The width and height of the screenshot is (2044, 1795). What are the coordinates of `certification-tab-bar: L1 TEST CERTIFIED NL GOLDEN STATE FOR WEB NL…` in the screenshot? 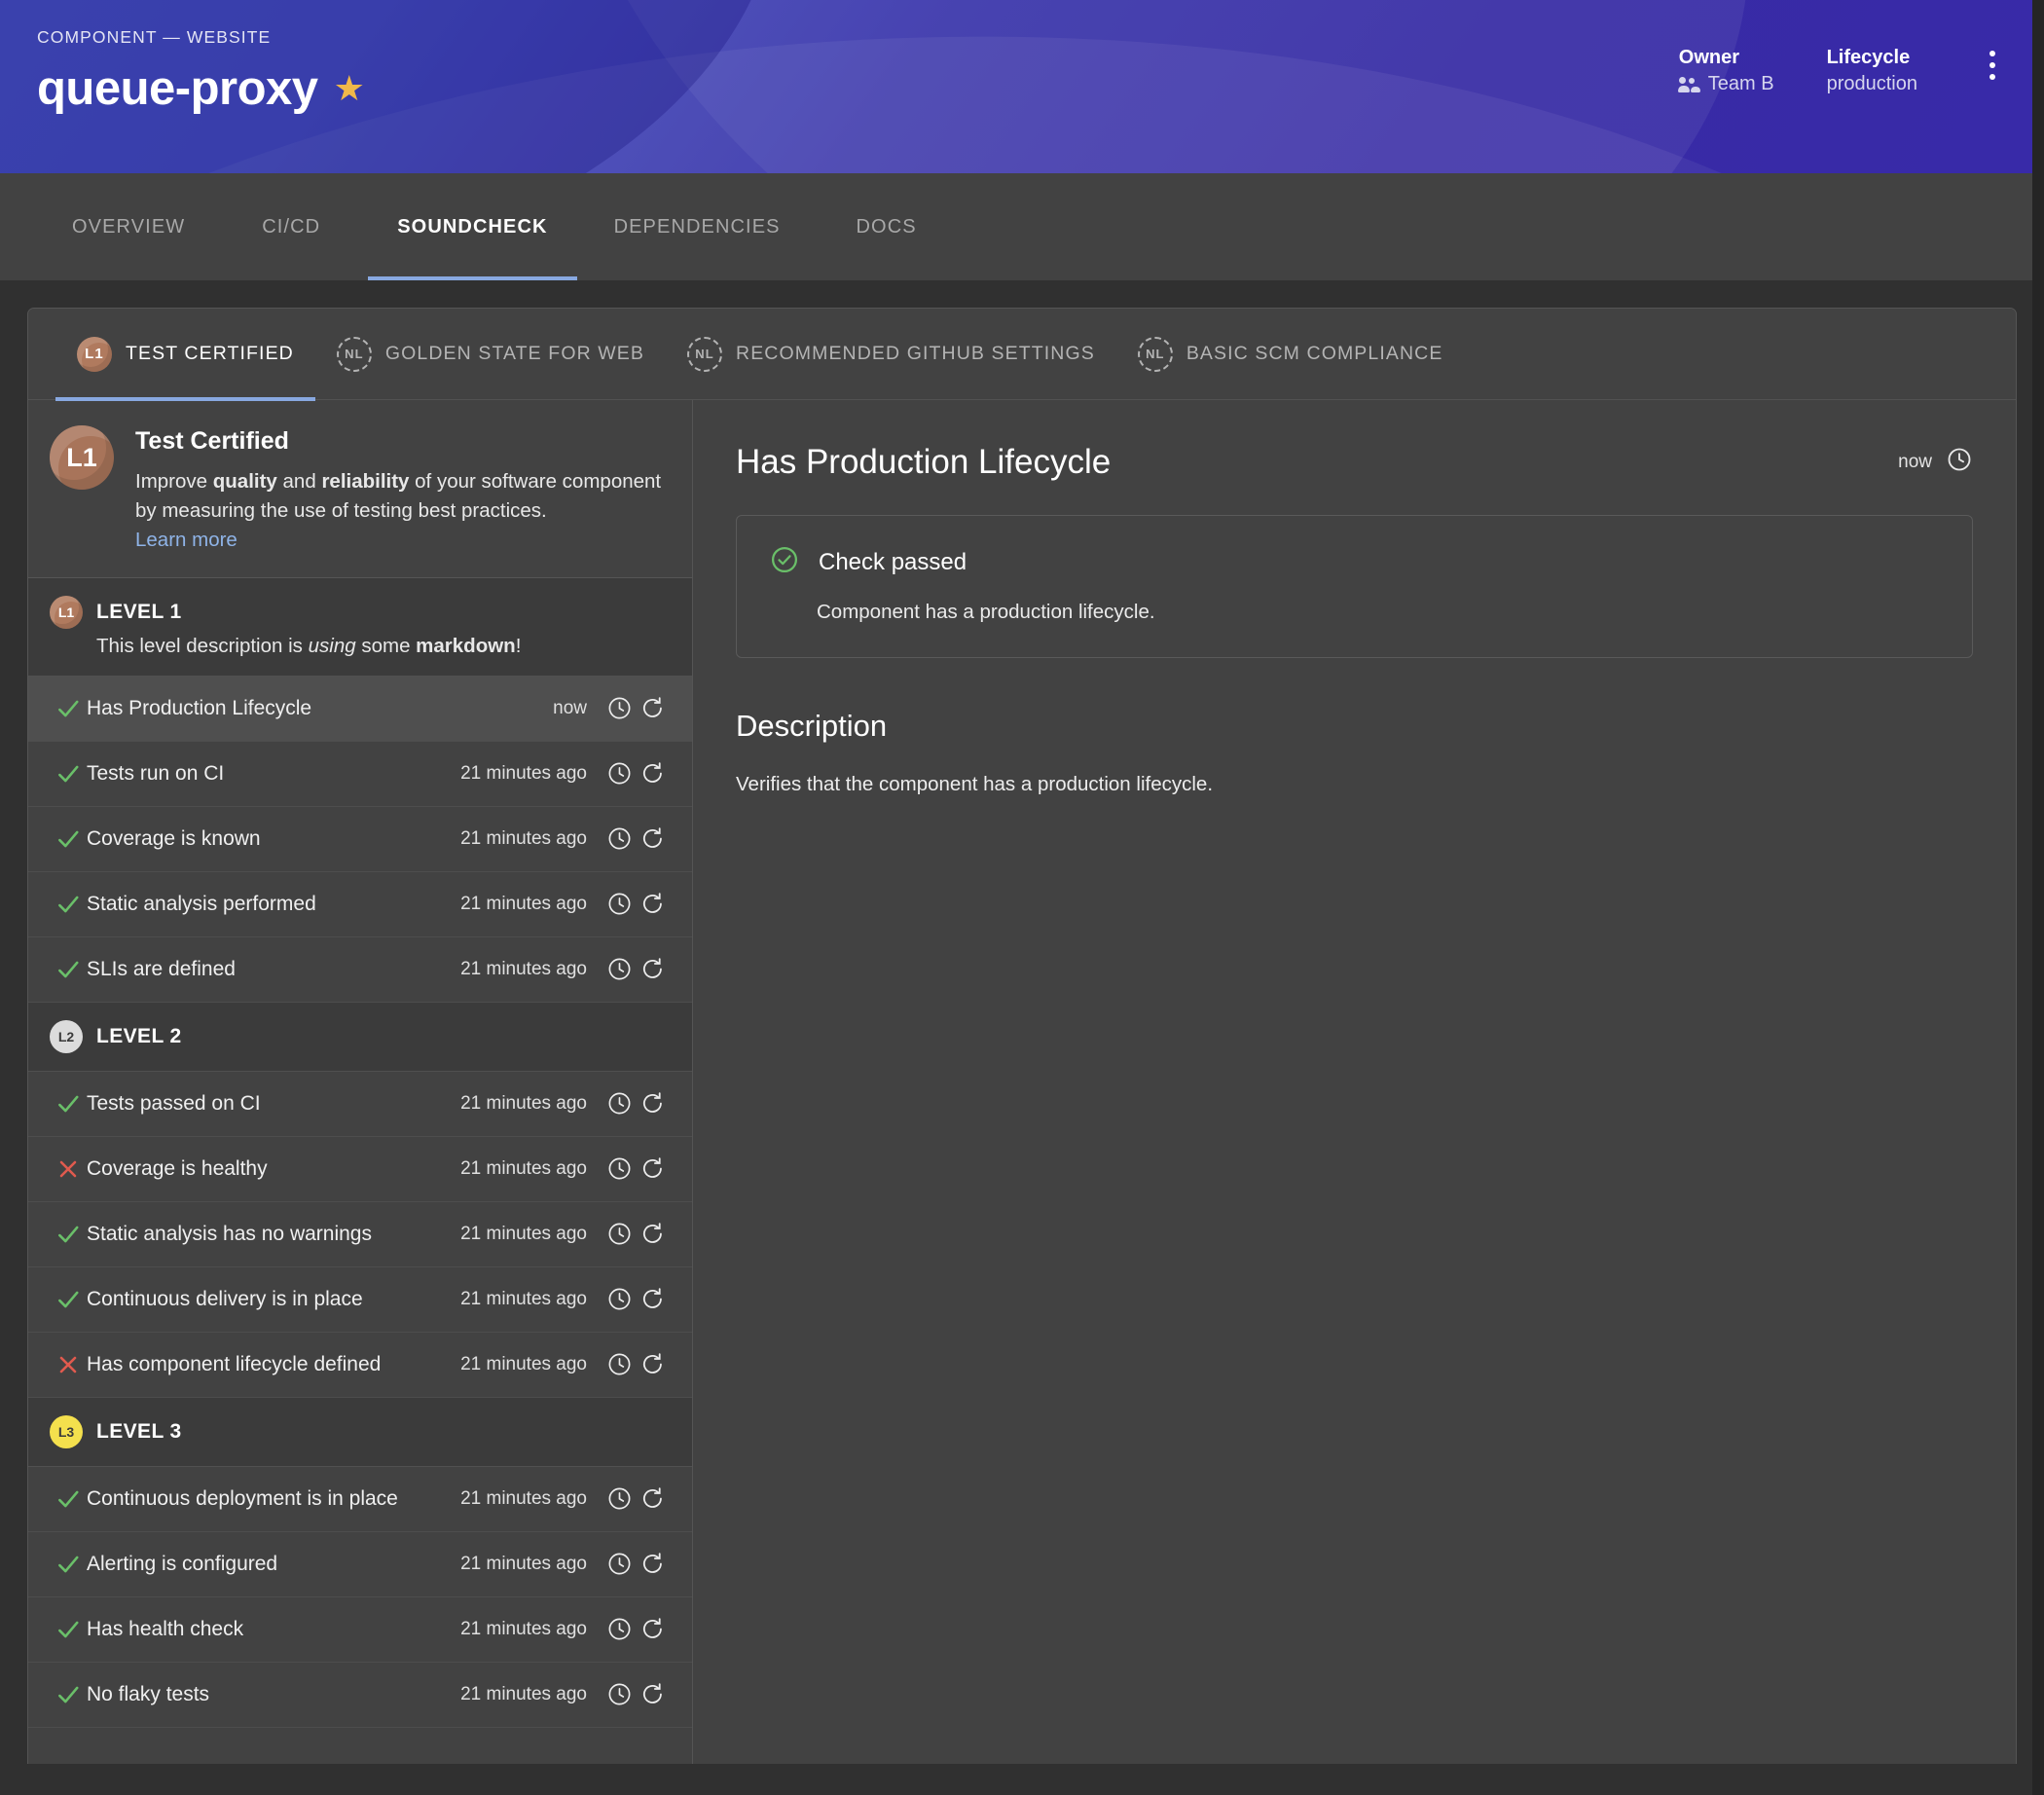 It's located at (1022, 355).